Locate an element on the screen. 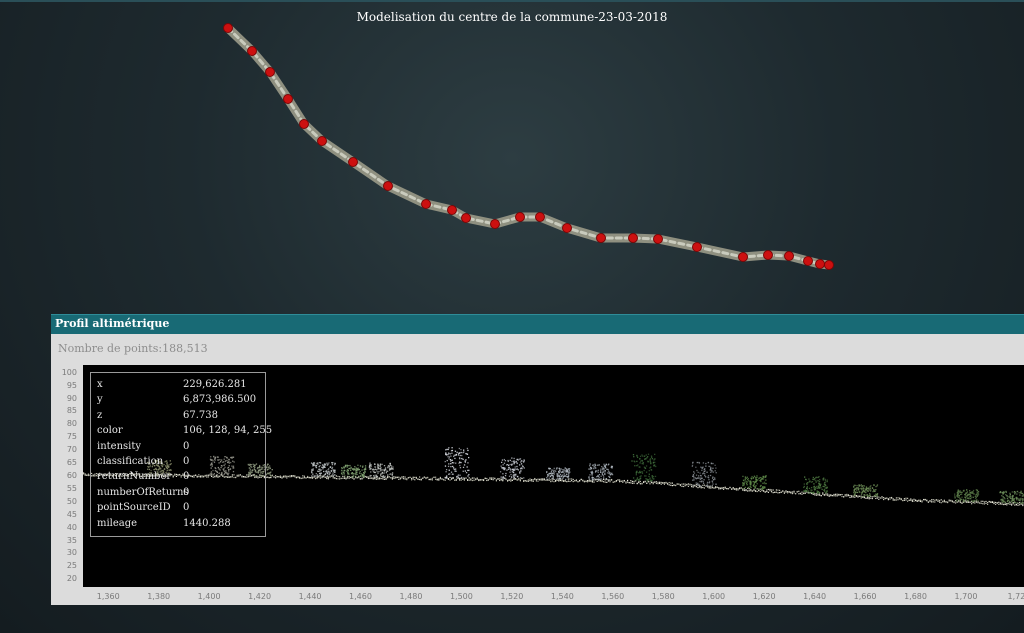  point-info-row: returnNumber 0 is located at coordinates (143, 476).